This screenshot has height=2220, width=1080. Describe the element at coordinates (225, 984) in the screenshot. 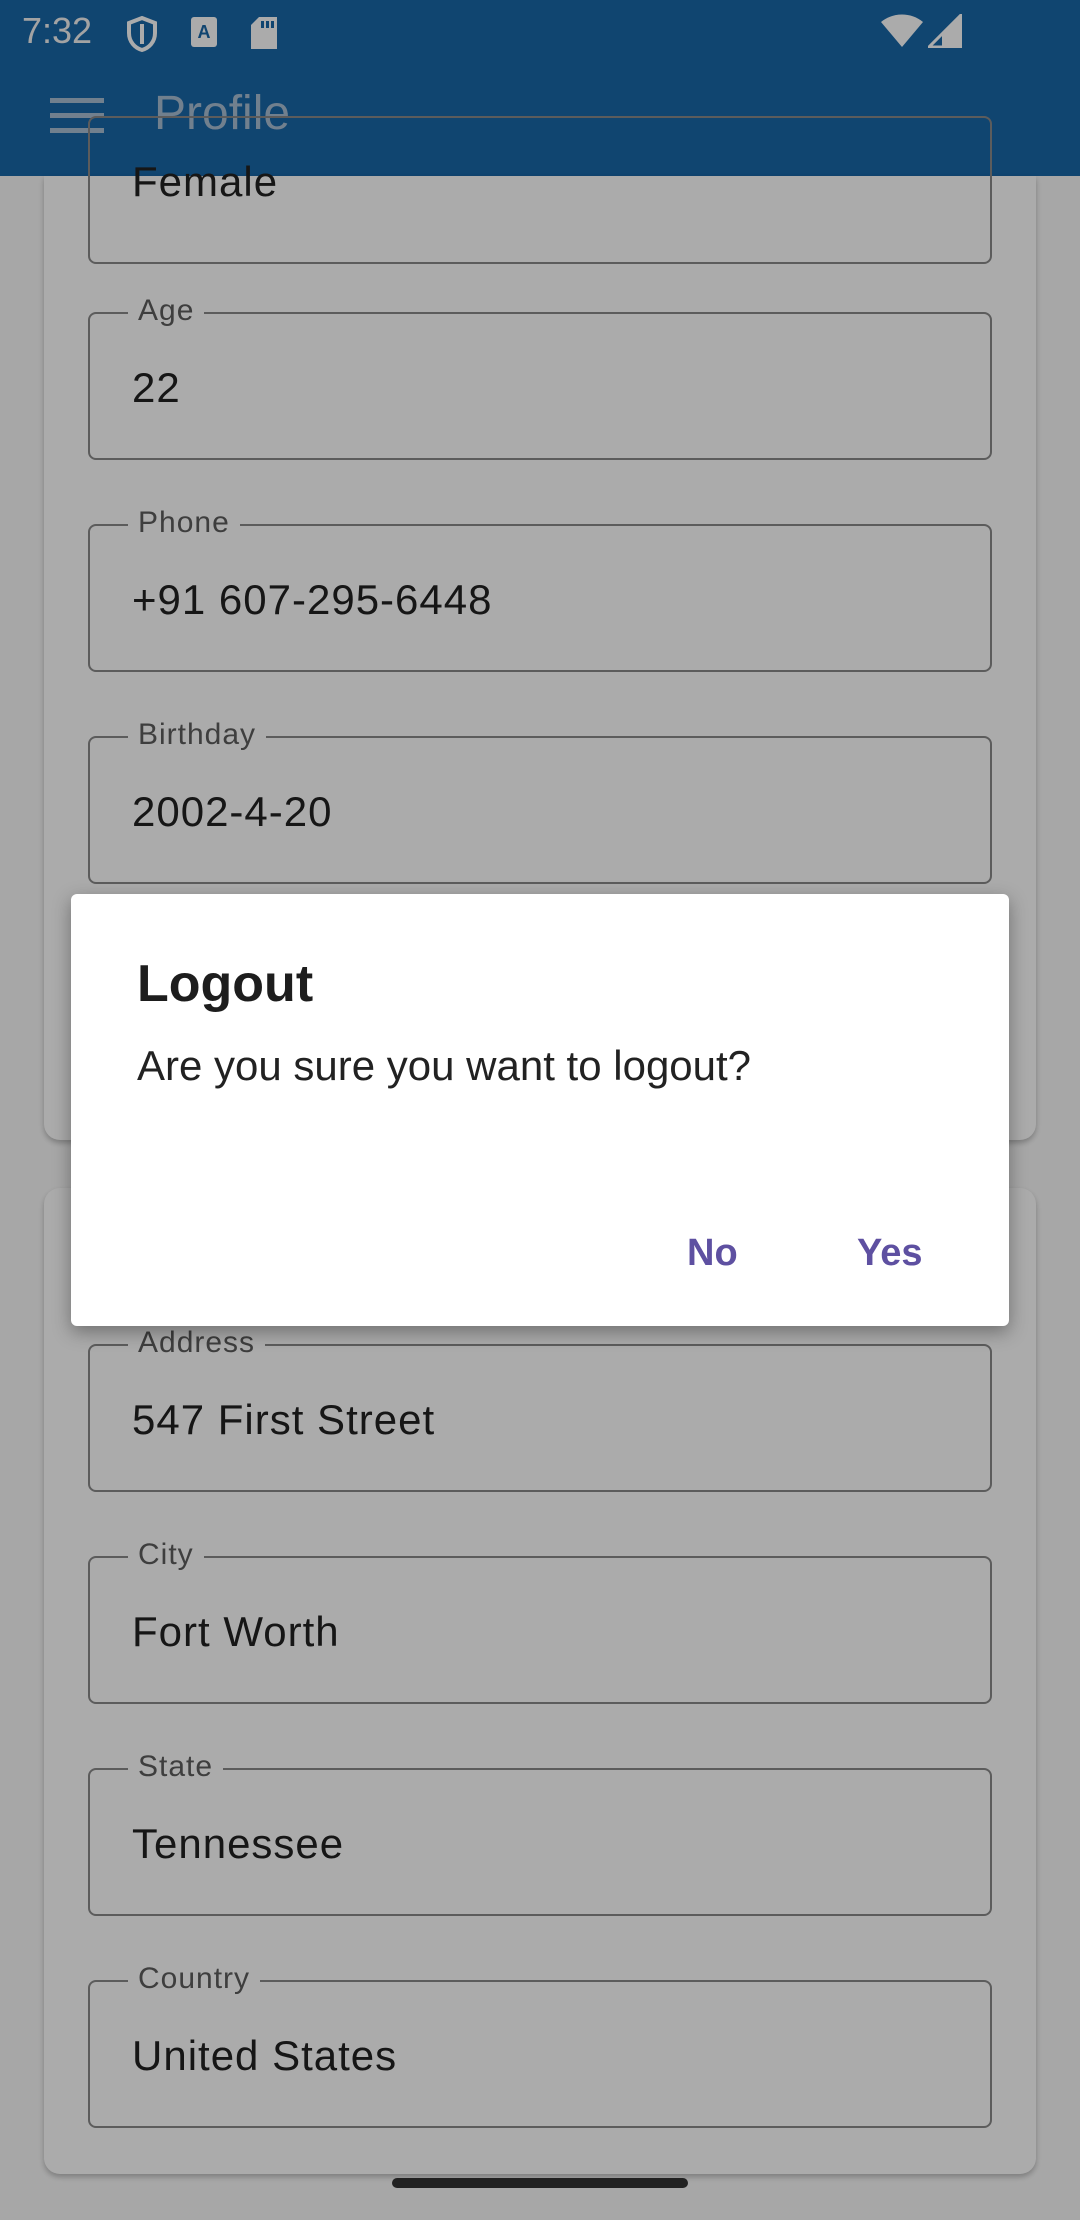

I see `dialog-title: Logout` at that location.